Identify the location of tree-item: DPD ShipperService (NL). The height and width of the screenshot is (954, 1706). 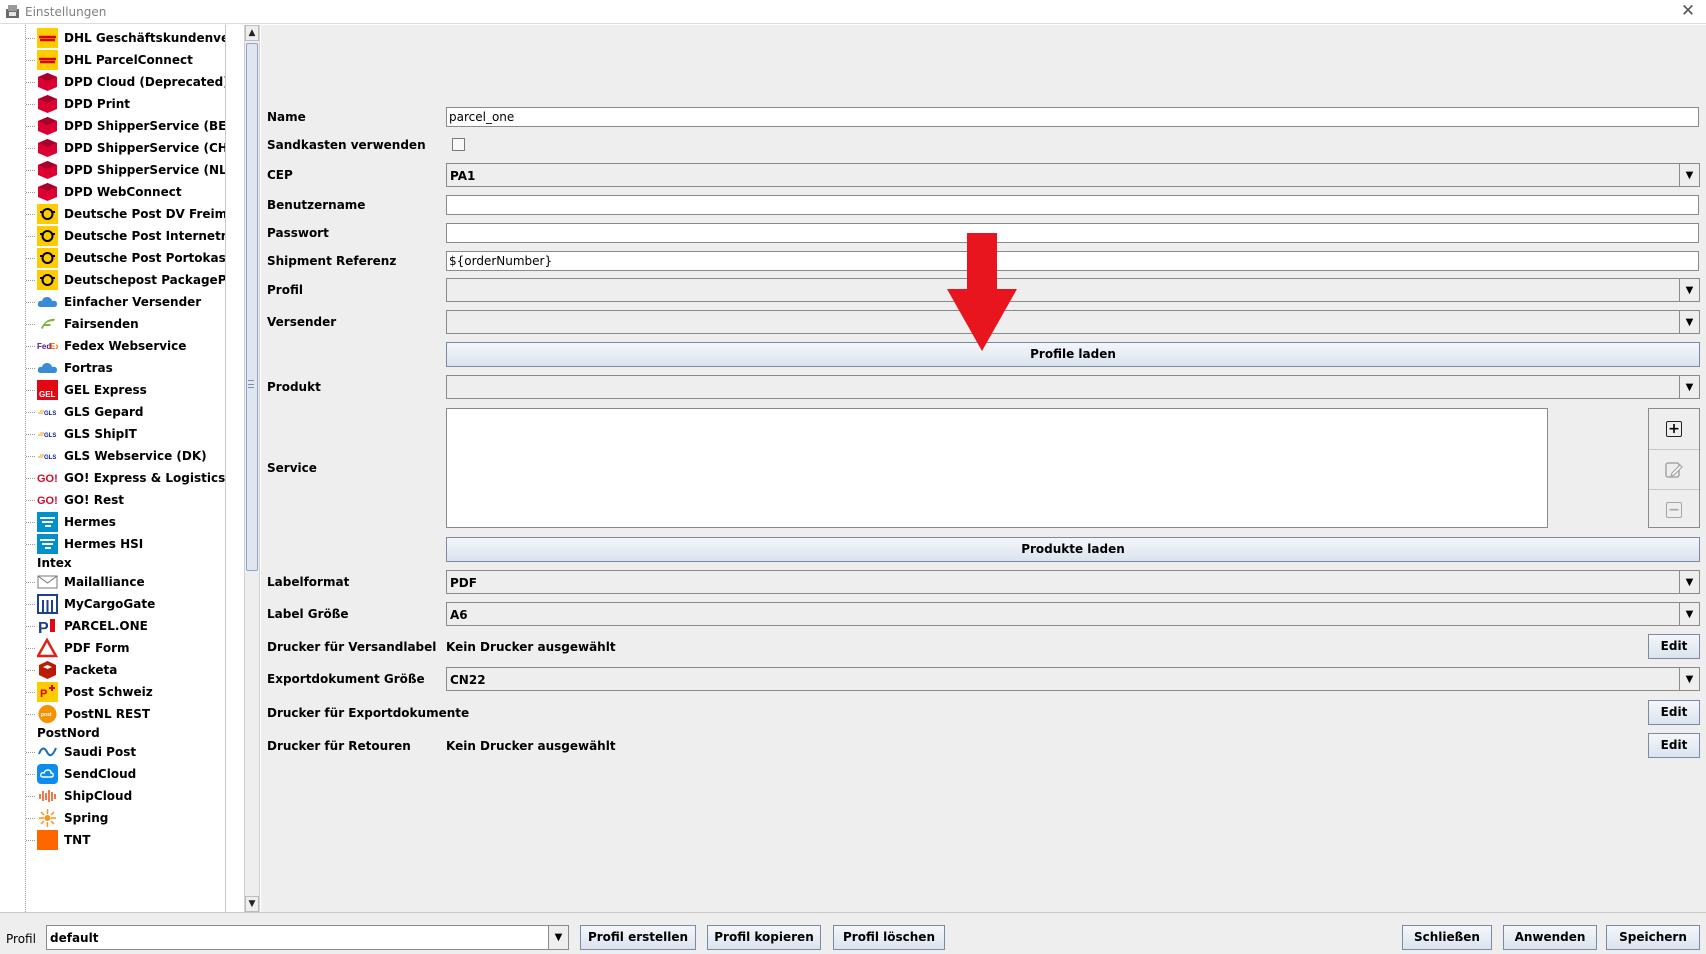
(112, 170).